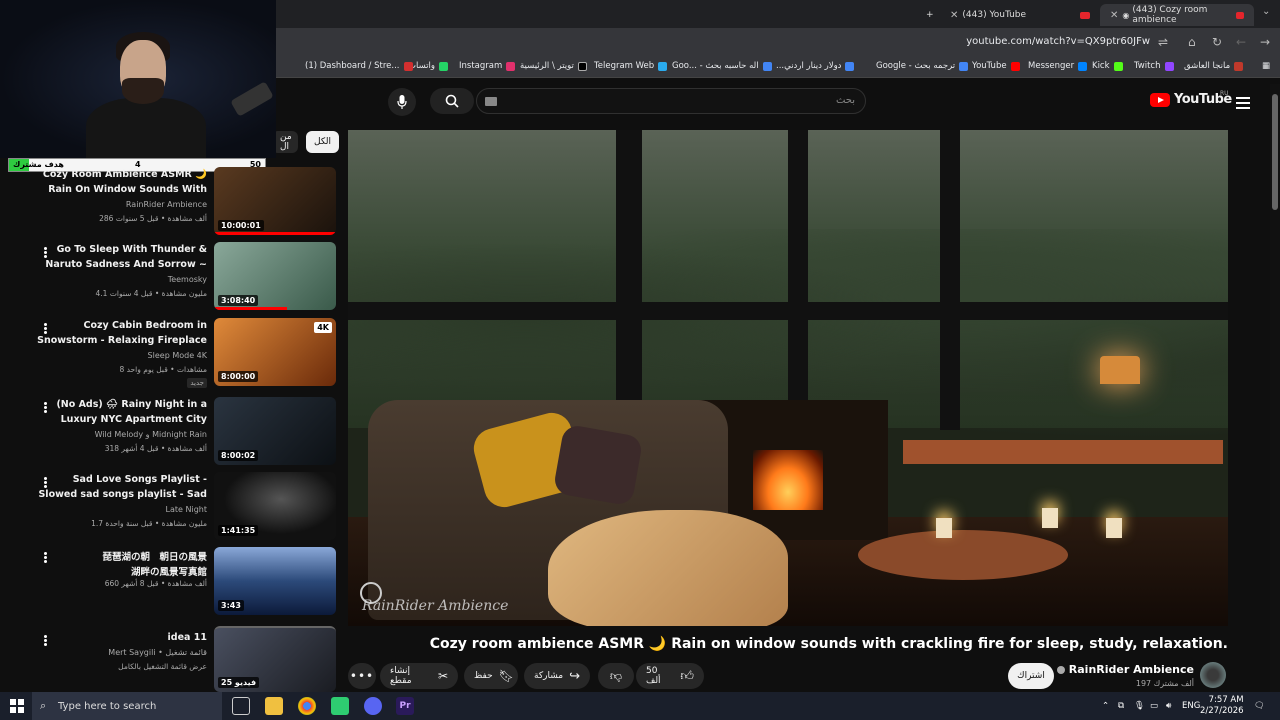 The image size is (1280, 720). Describe the element at coordinates (275, 431) in the screenshot. I see `video-thumbnail: 8:00:02` at that location.